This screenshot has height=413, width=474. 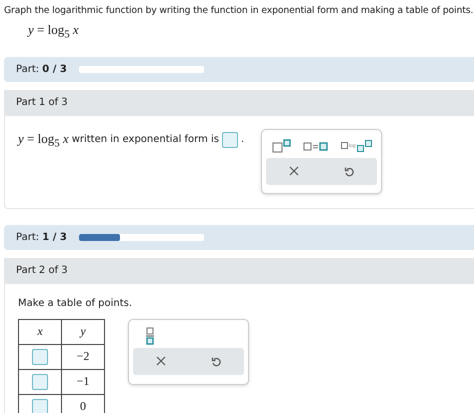 What do you see at coordinates (238, 10) in the screenshot?
I see `question-text: Graph the logarithmic function by writing the function in exponential form and making a table of points.` at bounding box center [238, 10].